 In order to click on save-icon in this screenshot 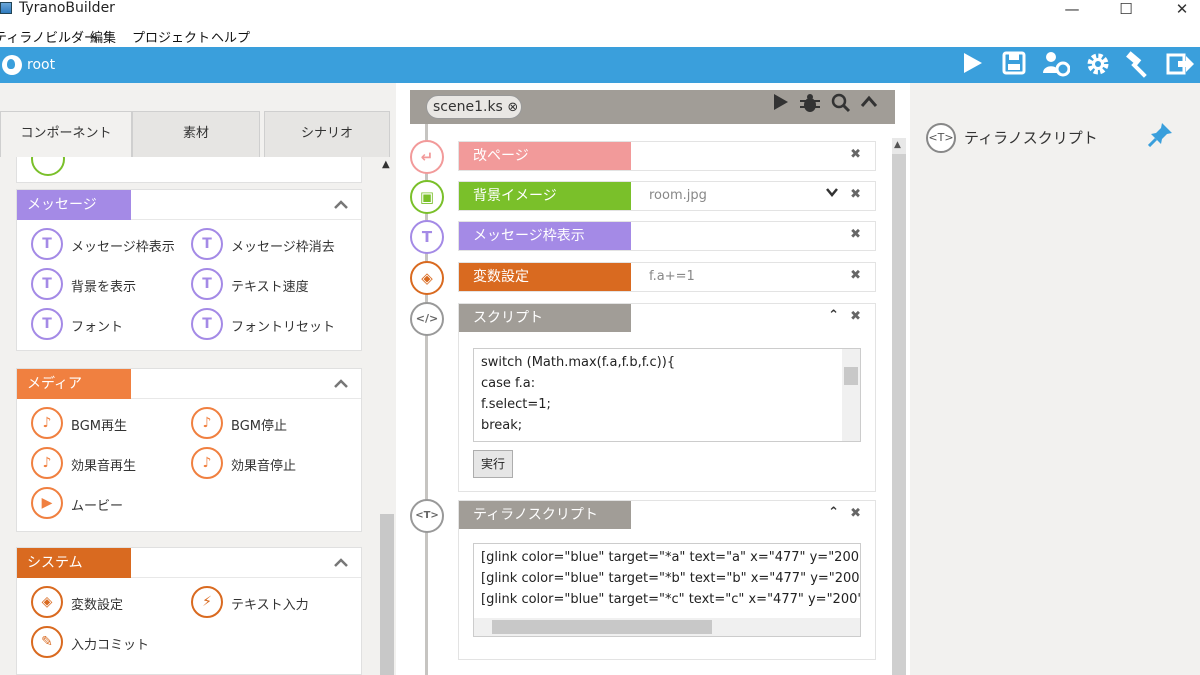, I will do `click(1014, 65)`.